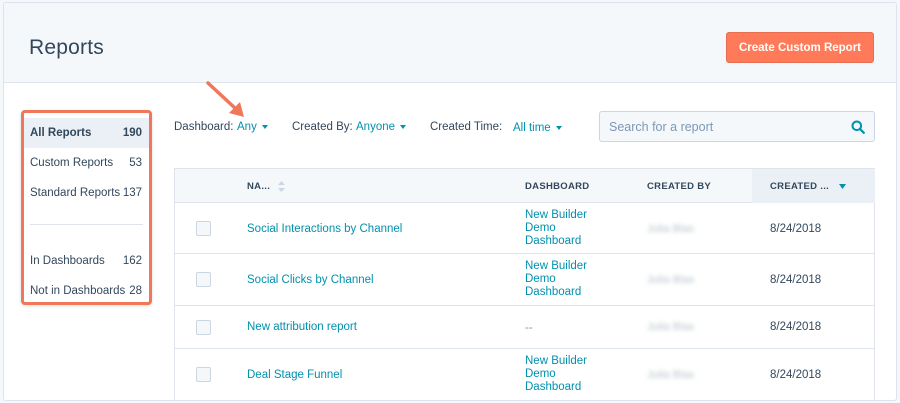 This screenshot has height=403, width=900. I want to click on dashboard-filter-dropdown: Any, so click(252, 127).